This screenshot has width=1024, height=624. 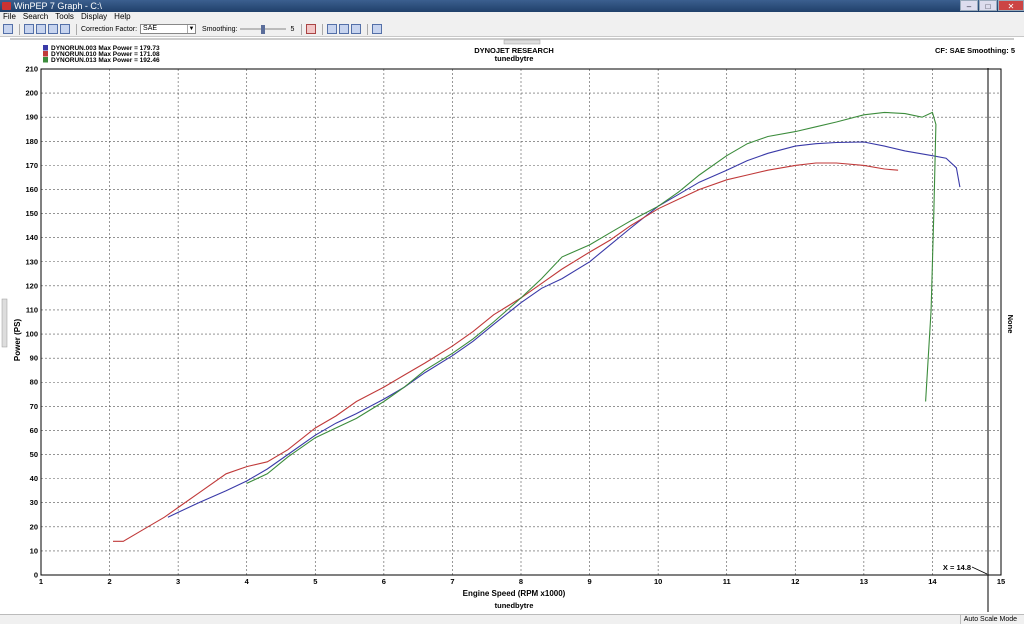 I want to click on x-tick-label: 11, so click(x=727, y=581).